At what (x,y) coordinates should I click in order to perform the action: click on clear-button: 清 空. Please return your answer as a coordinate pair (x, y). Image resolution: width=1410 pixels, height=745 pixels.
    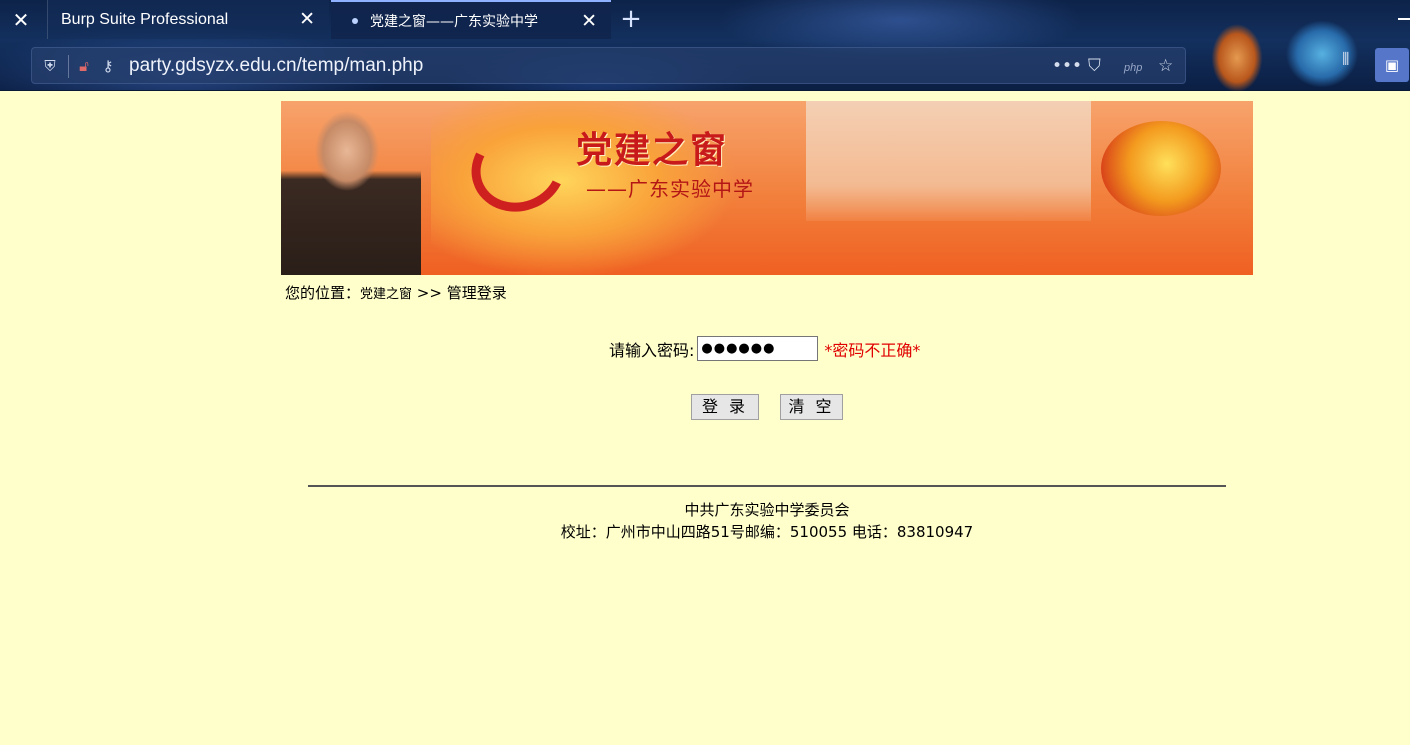
    Looking at the image, I should click on (811, 407).